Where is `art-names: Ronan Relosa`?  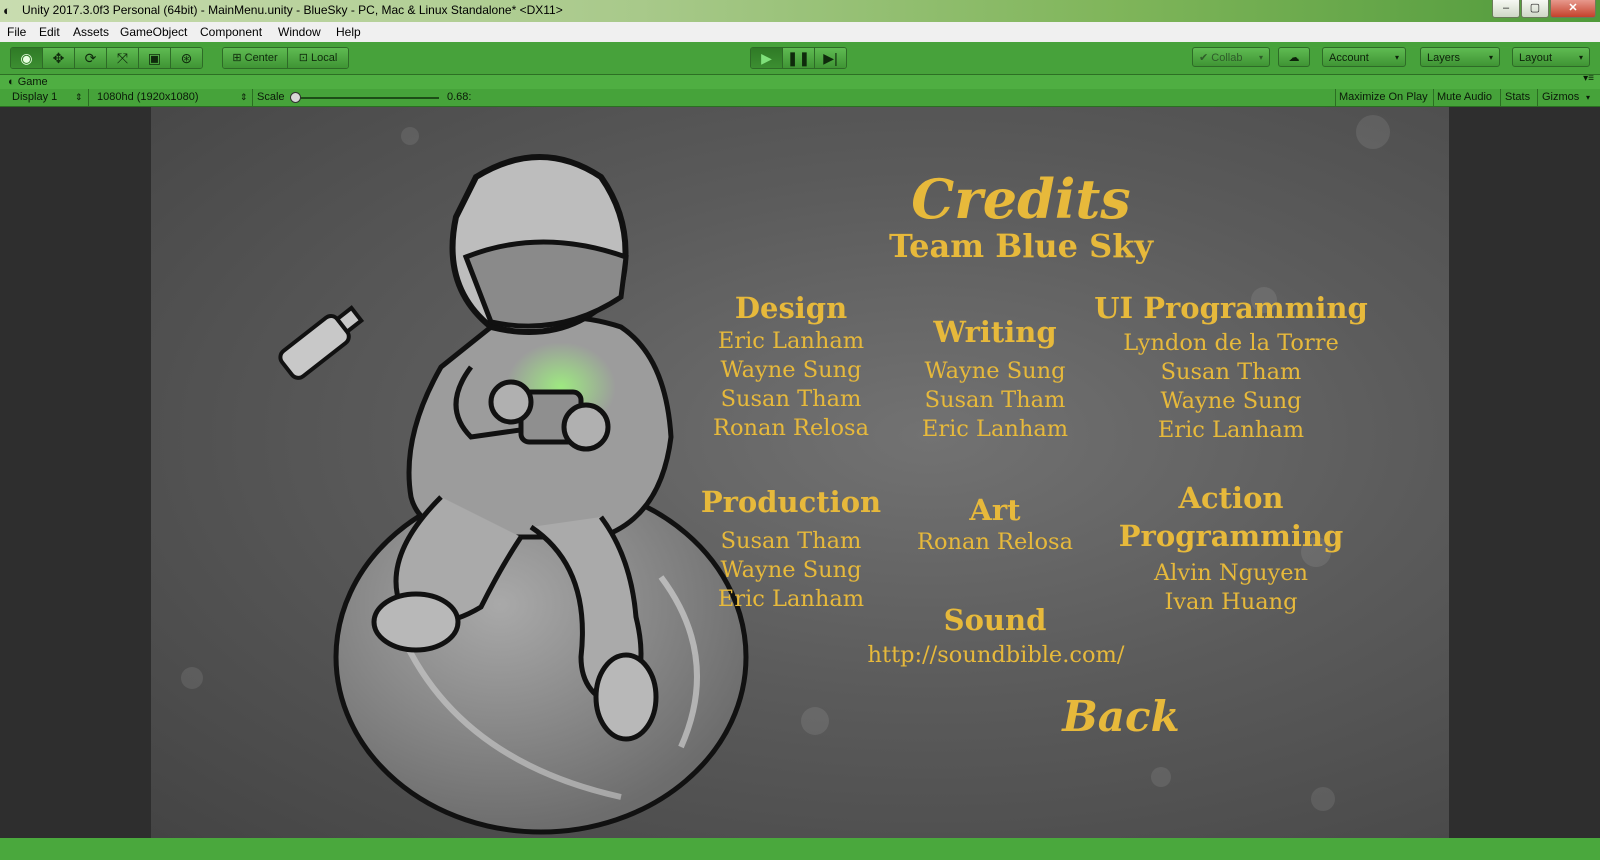
art-names: Ronan Relosa is located at coordinates (995, 542).